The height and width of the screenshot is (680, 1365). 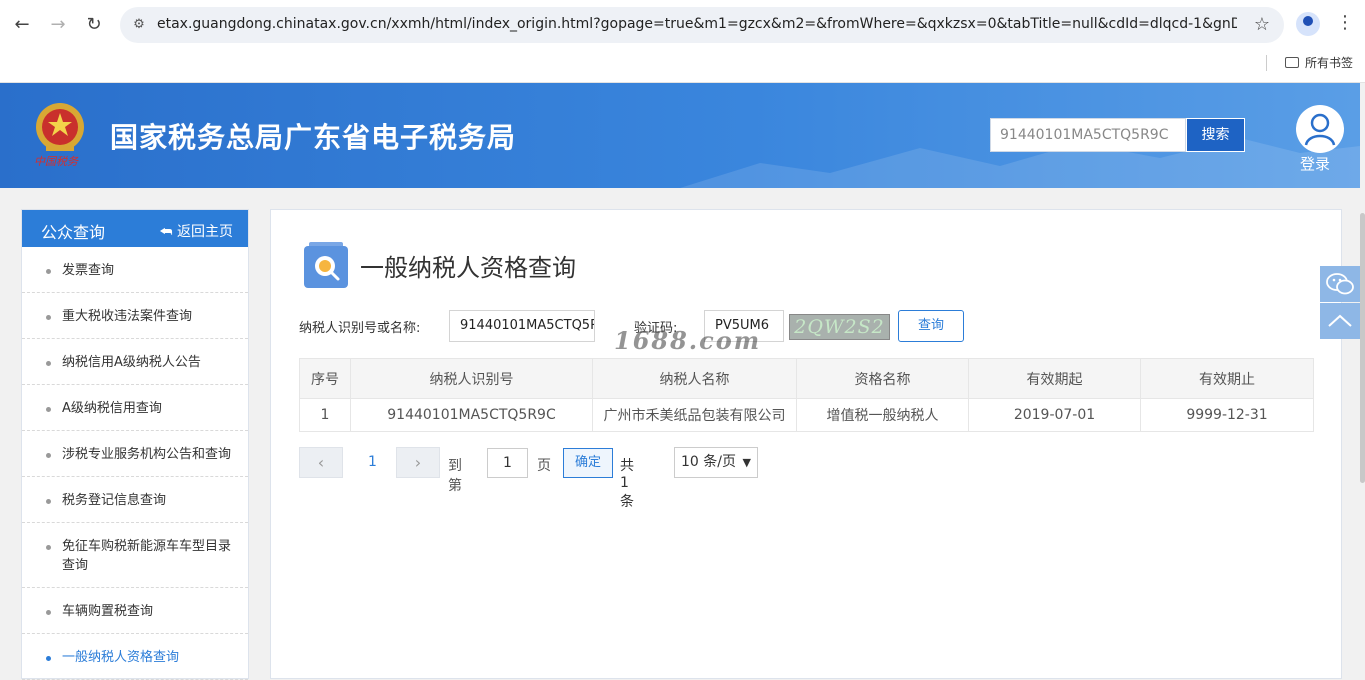 I want to click on page-size-value: 10 条/页, so click(x=708, y=462).